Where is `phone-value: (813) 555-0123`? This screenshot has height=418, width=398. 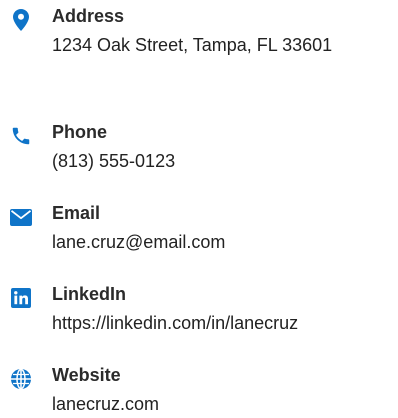
phone-value: (813) 555-0123 is located at coordinates (212, 161).